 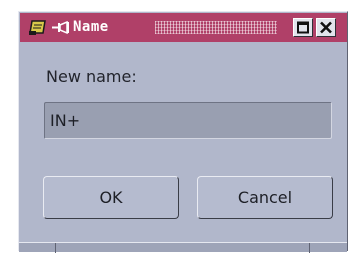 What do you see at coordinates (61, 27) in the screenshot?
I see `pin-icon` at bounding box center [61, 27].